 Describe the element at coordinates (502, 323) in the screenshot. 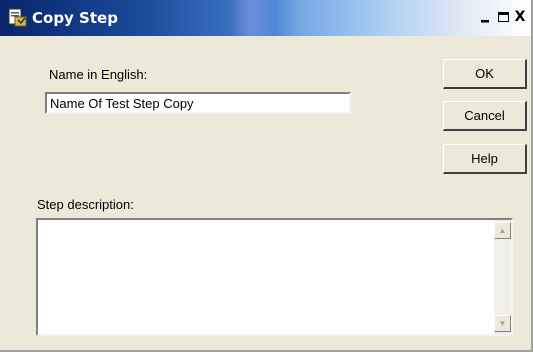

I see `scroll-down-arrow-icon: ▼` at that location.